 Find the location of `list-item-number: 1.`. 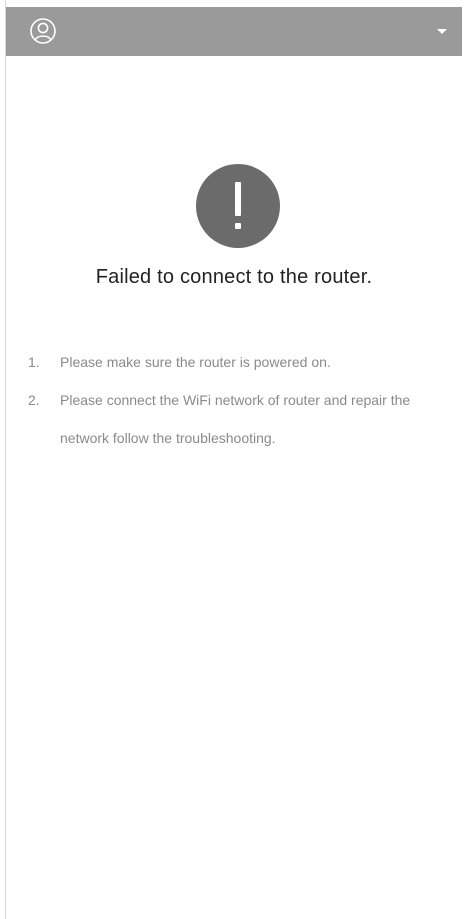

list-item-number: 1. is located at coordinates (34, 362).